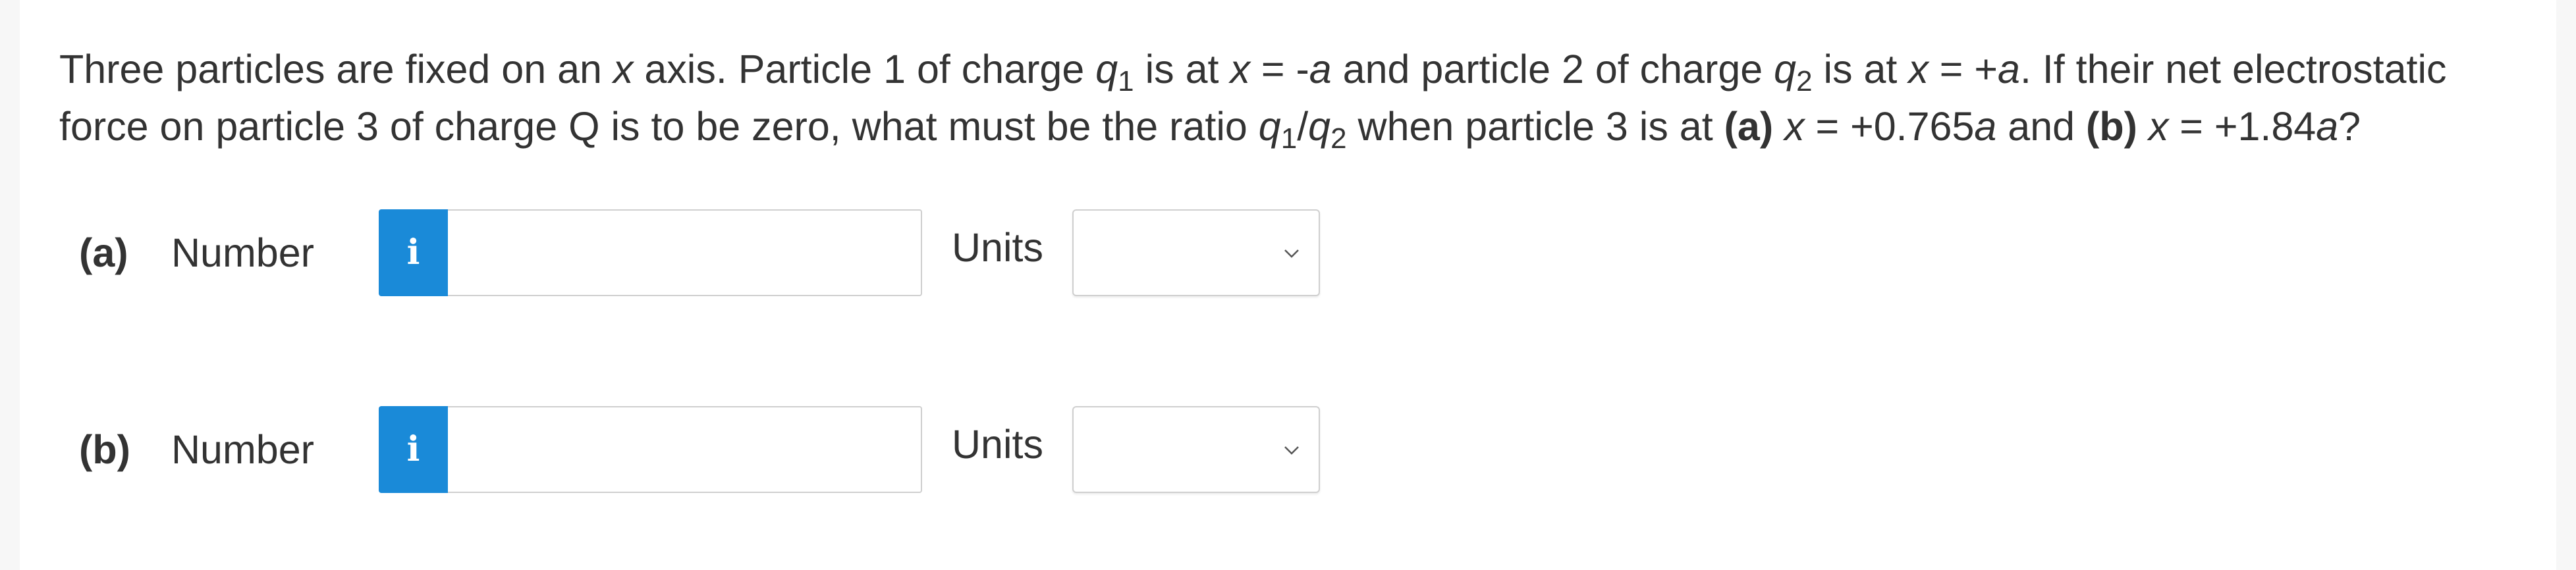  Describe the element at coordinates (1963, 69) in the screenshot. I see `question-segment: = +` at that location.